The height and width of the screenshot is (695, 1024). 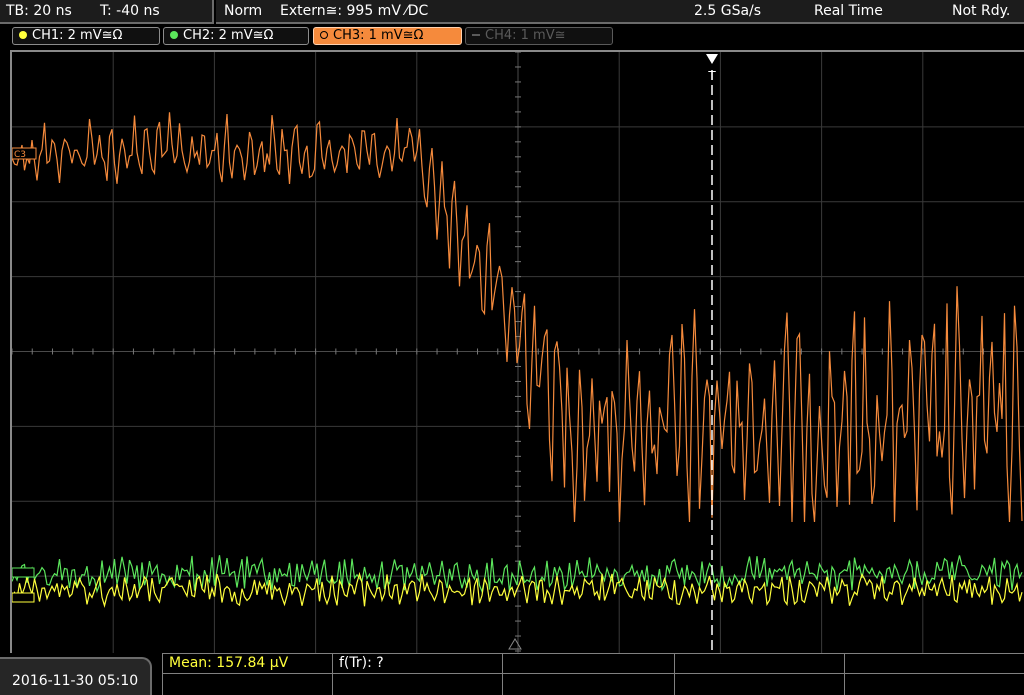 What do you see at coordinates (378, 35) in the screenshot?
I see `channel-3-label: CH3: 1 mV≅Ω` at bounding box center [378, 35].